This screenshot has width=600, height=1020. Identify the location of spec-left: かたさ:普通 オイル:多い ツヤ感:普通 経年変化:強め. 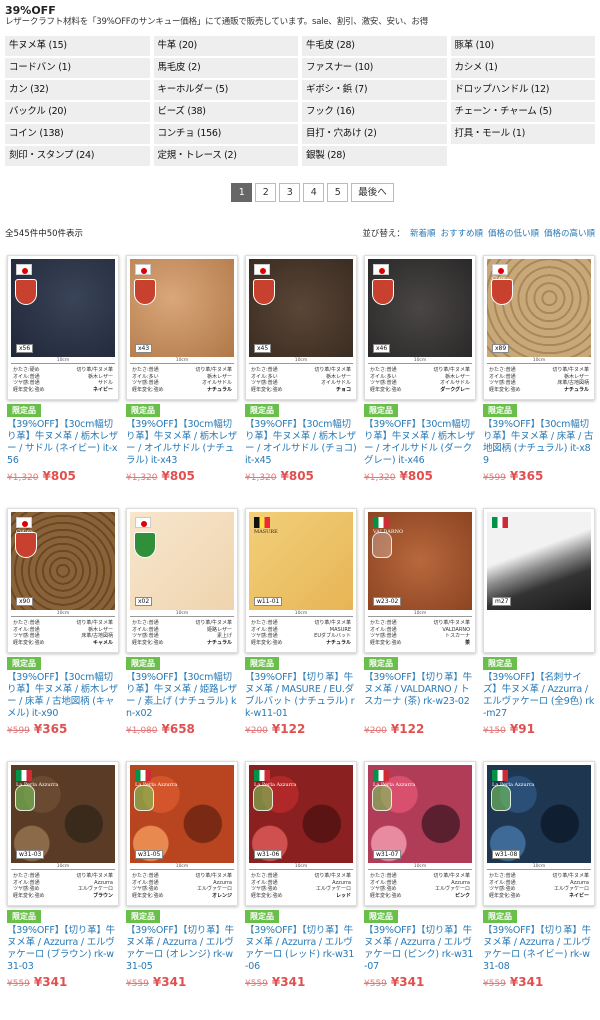
(386, 380).